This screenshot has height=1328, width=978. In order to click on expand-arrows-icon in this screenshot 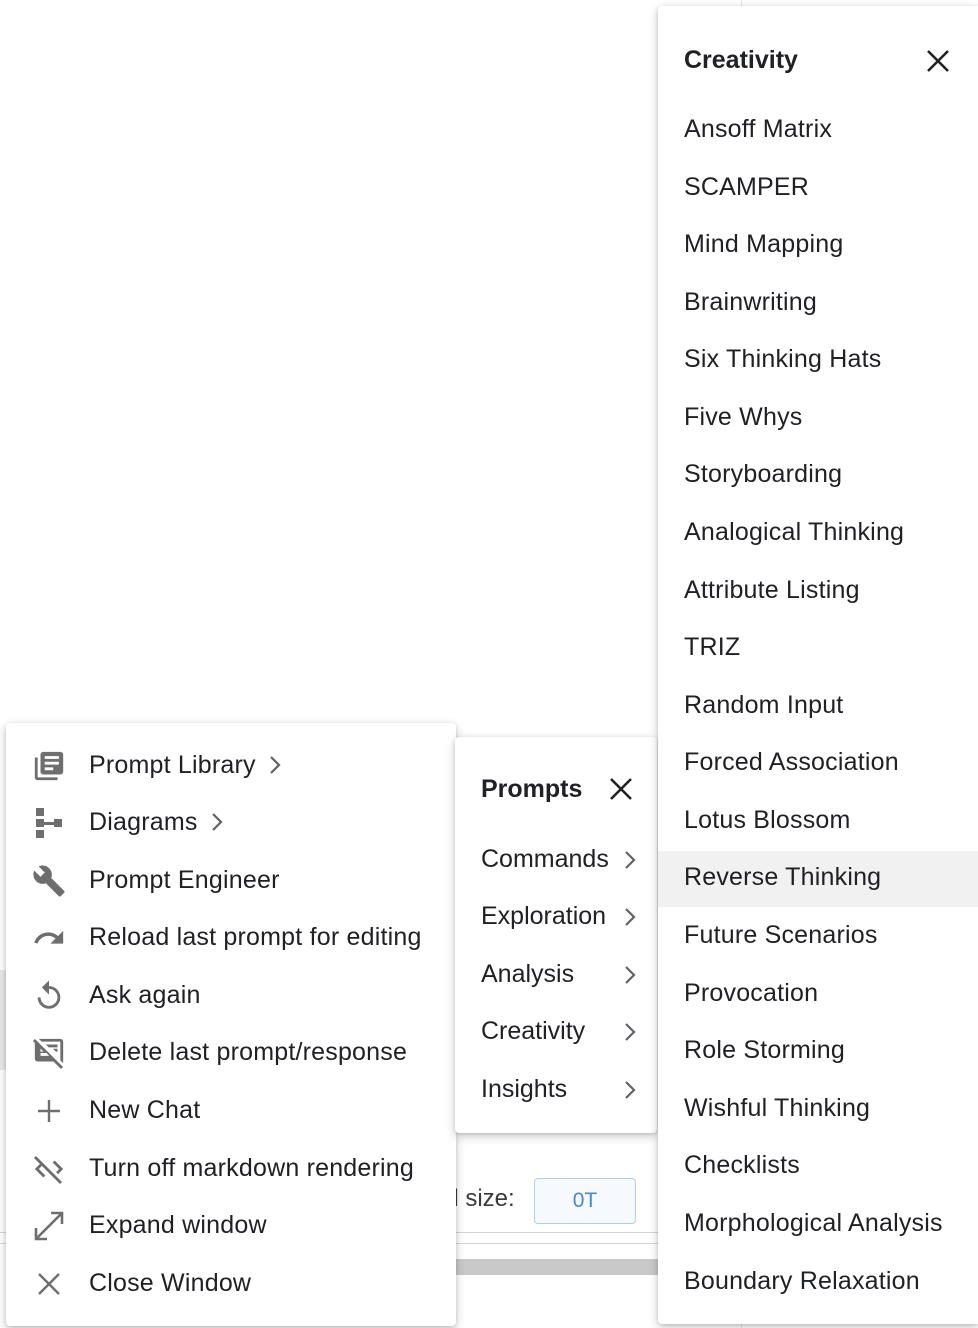, I will do `click(49, 1226)`.